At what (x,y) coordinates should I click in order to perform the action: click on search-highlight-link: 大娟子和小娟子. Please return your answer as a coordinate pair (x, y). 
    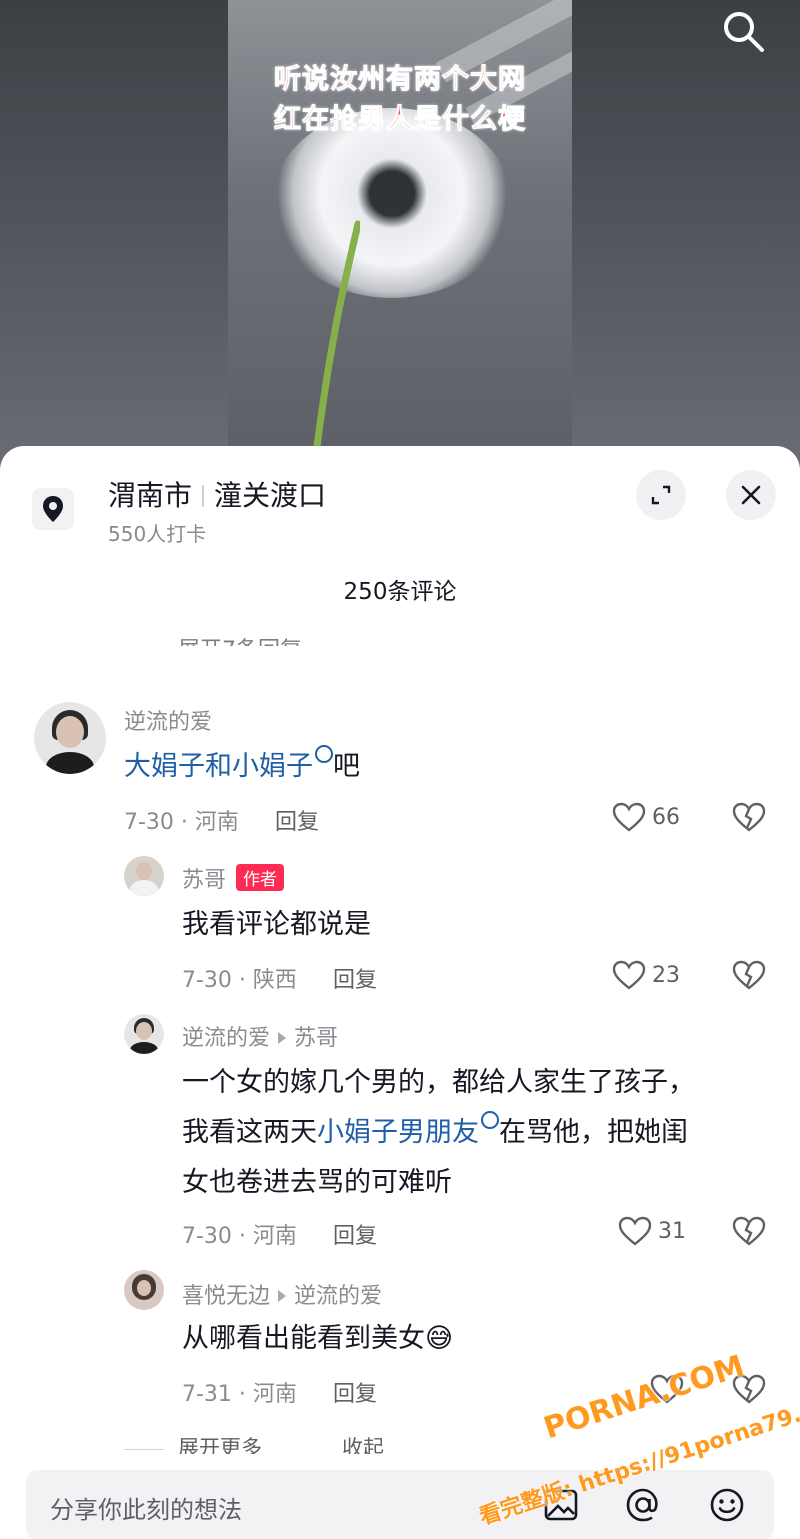
    Looking at the image, I should click on (218, 766).